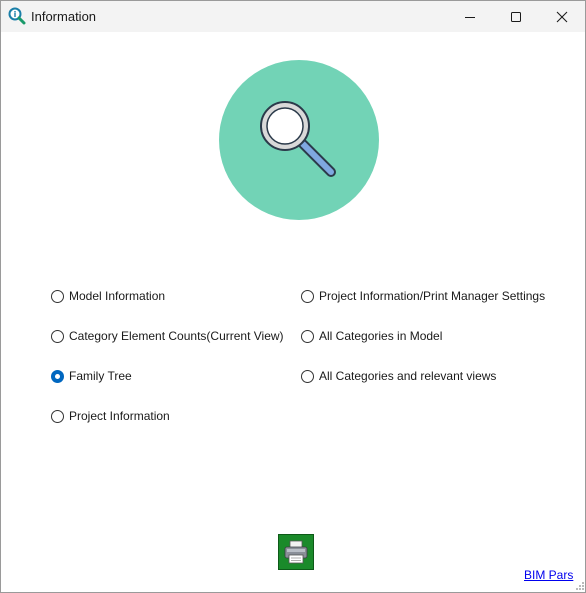 This screenshot has width=586, height=593. What do you see at coordinates (117, 296) in the screenshot?
I see `option-label: Model Information` at bounding box center [117, 296].